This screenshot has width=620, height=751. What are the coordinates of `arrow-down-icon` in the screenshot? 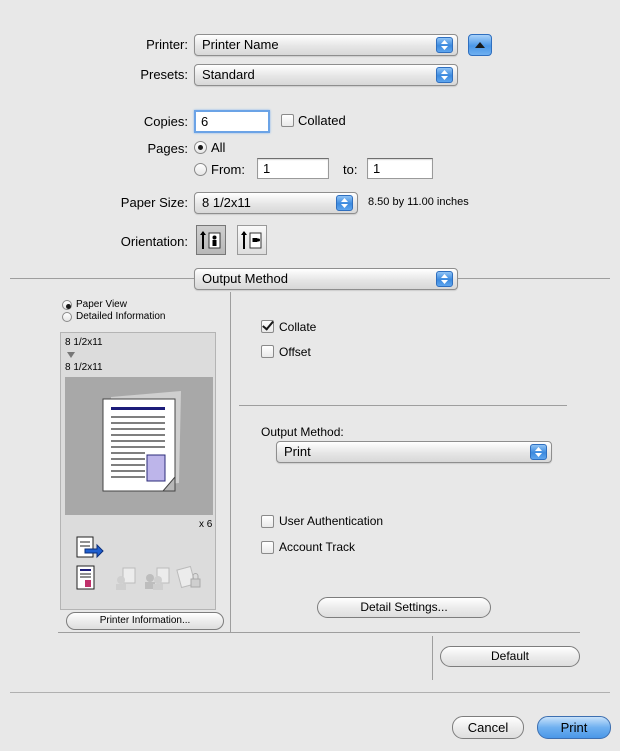 It's located at (71, 355).